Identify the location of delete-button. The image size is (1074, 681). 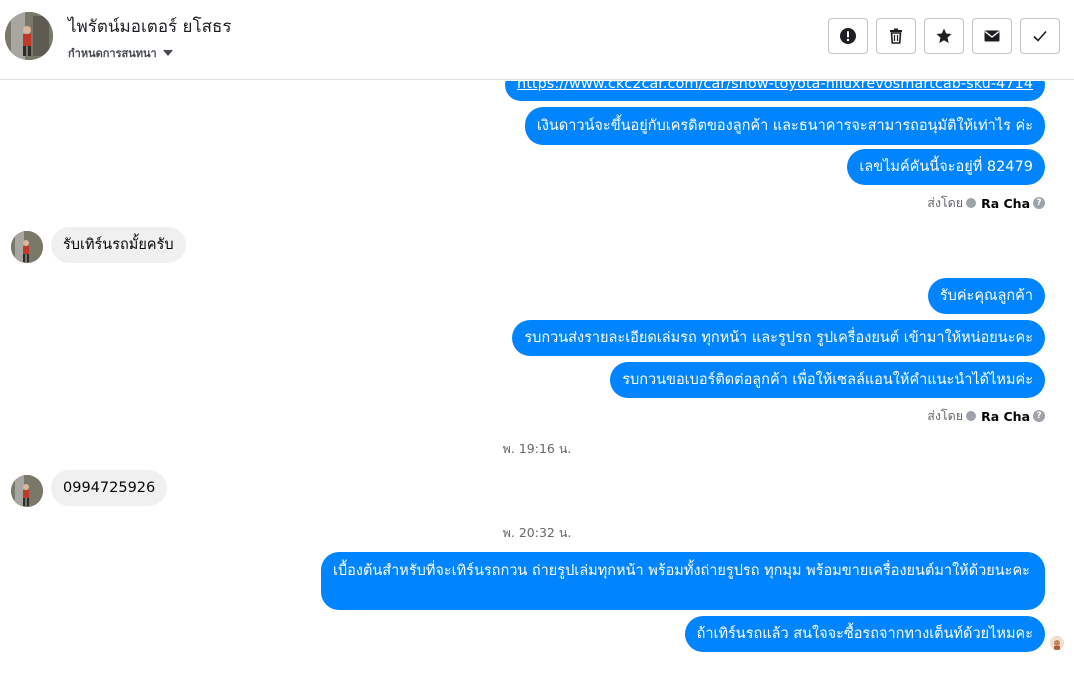
(896, 36).